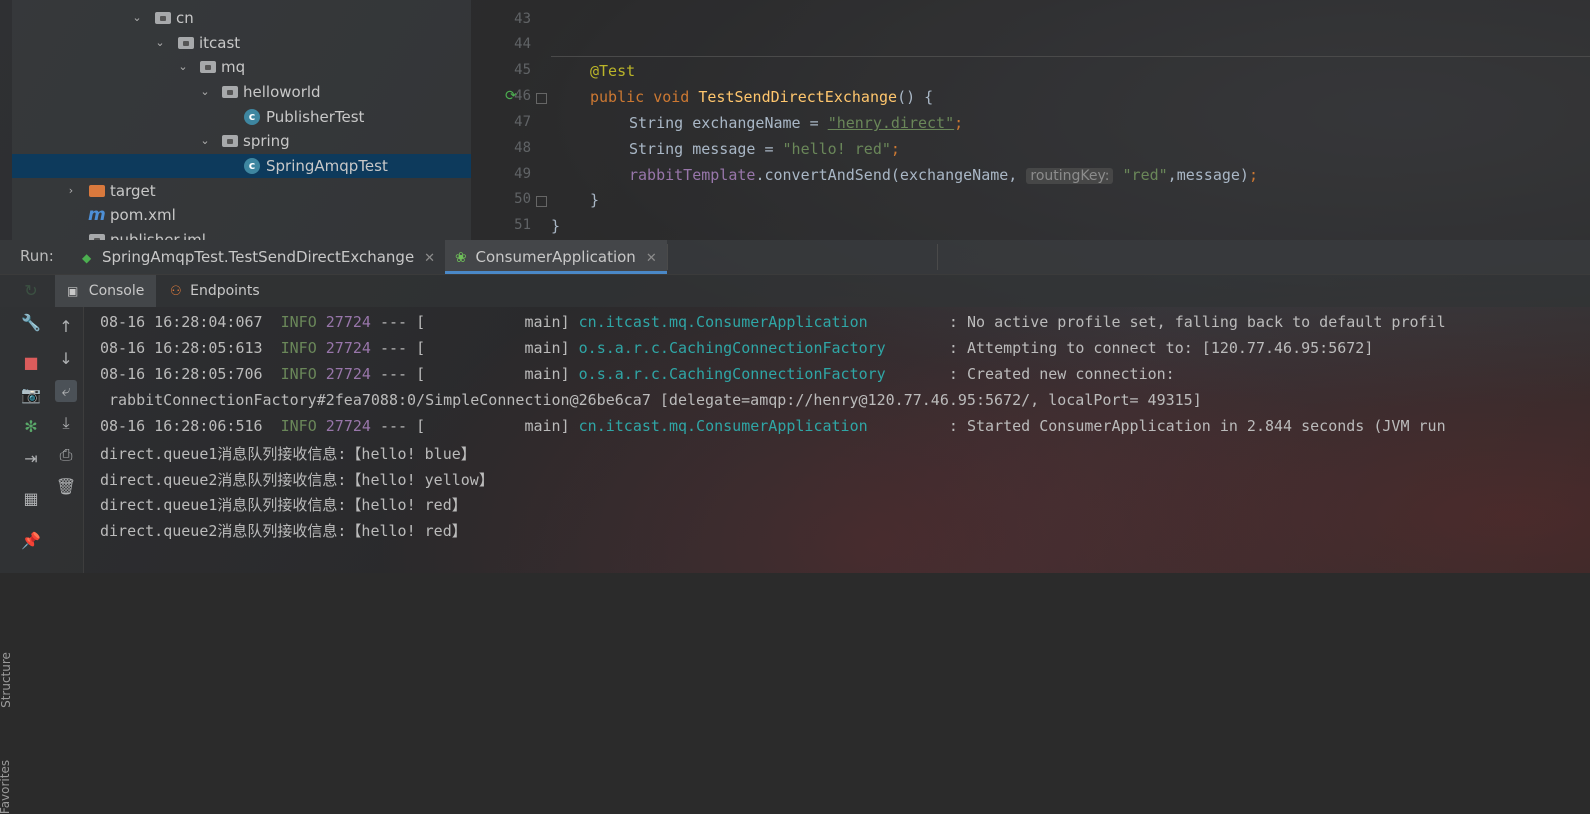 Image resolution: width=1590 pixels, height=814 pixels. I want to click on line-number: 50, so click(522, 199).